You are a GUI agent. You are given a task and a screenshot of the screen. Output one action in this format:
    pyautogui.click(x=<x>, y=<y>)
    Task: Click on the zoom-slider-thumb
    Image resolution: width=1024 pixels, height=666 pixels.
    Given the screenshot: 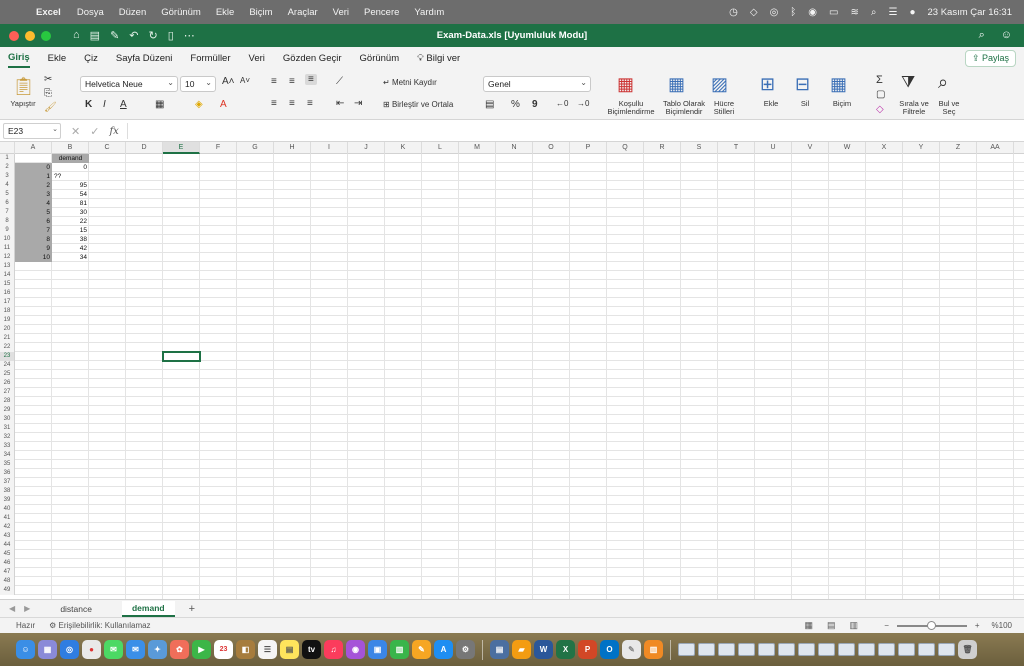 What is the action you would take?
    pyautogui.click(x=931, y=625)
    